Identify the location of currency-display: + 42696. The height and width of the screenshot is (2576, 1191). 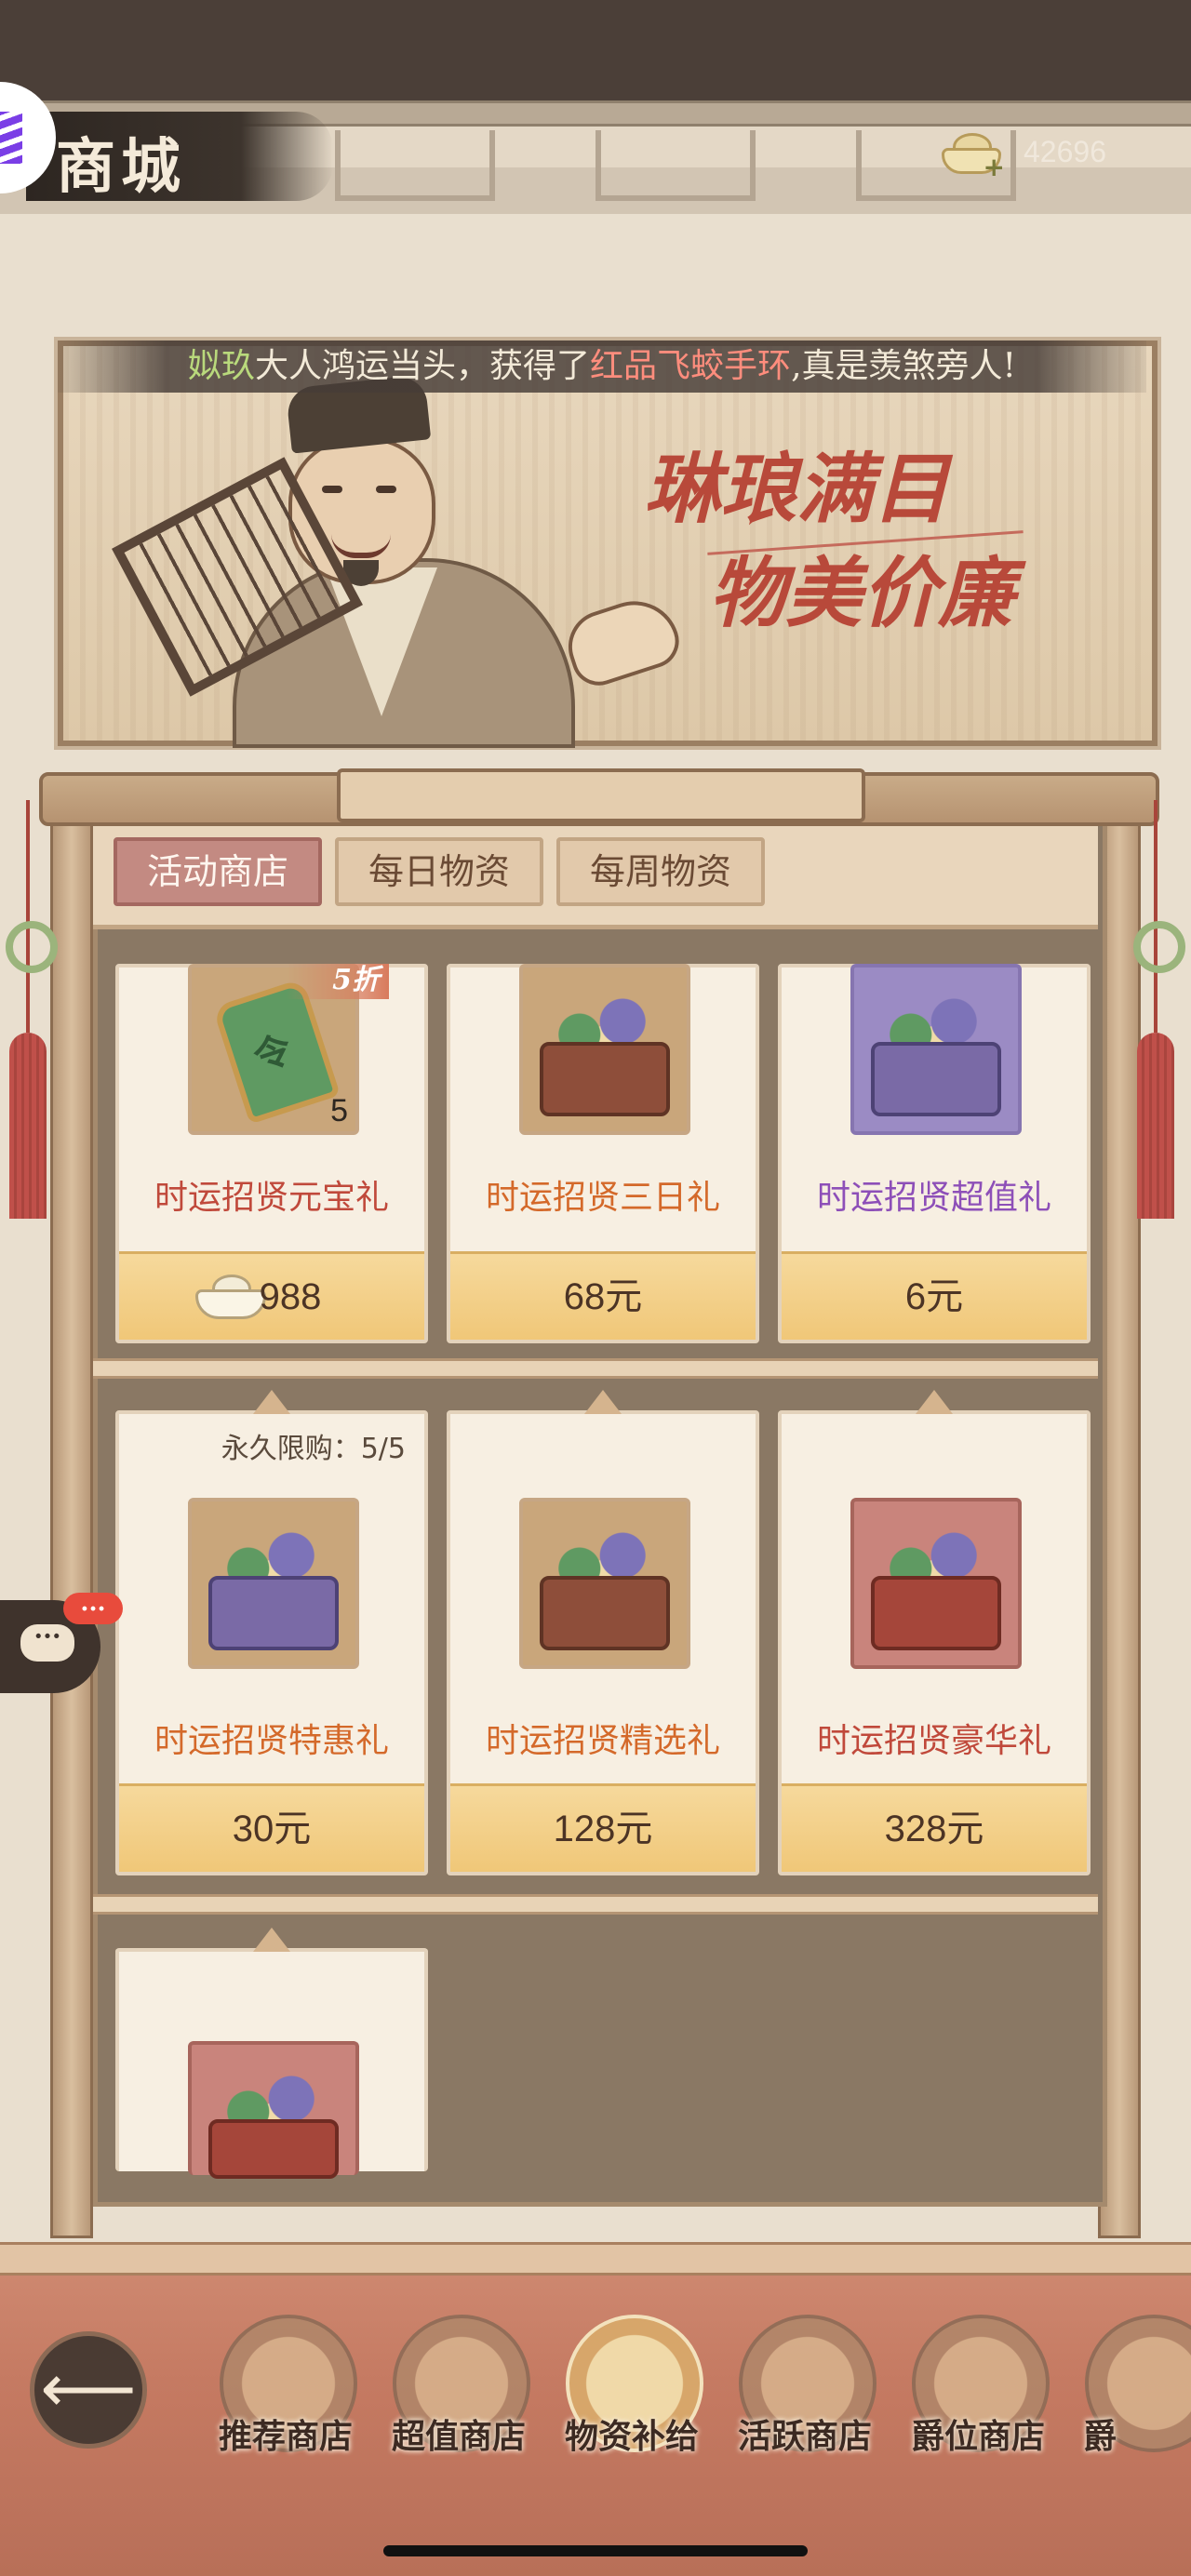
(1056, 152).